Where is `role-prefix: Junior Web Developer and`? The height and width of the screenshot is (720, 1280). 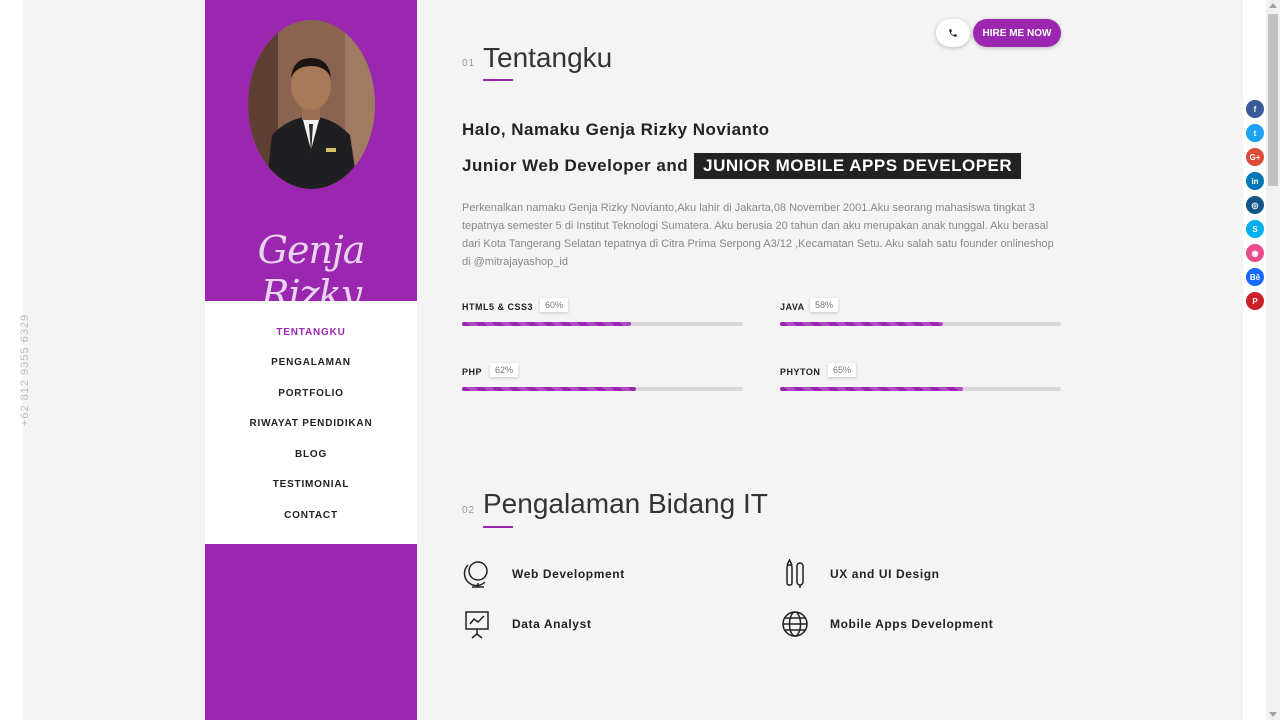 role-prefix: Junior Web Developer and is located at coordinates (575, 165).